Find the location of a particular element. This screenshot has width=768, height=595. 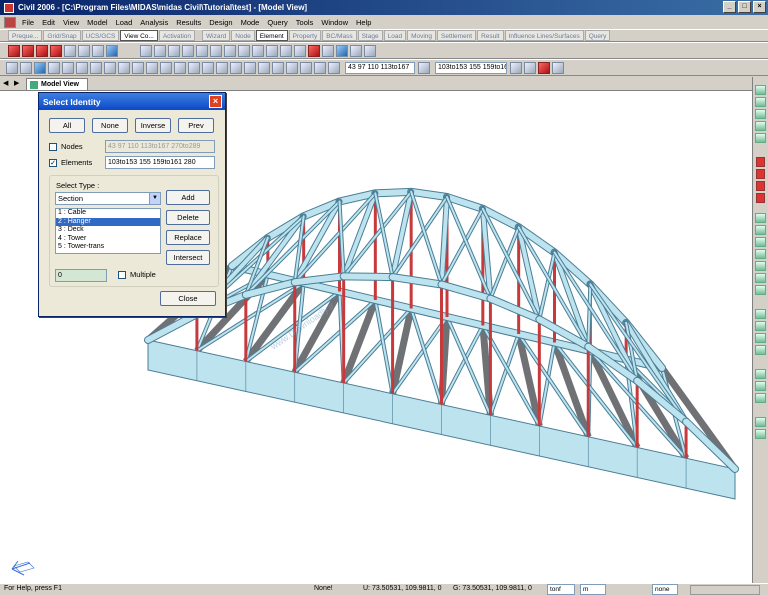

hidden-view-icon is located at coordinates (14, 50).